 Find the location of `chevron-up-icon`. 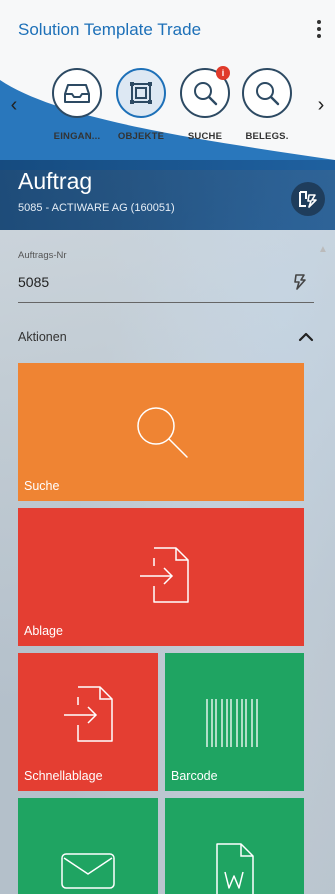

chevron-up-icon is located at coordinates (306, 337).